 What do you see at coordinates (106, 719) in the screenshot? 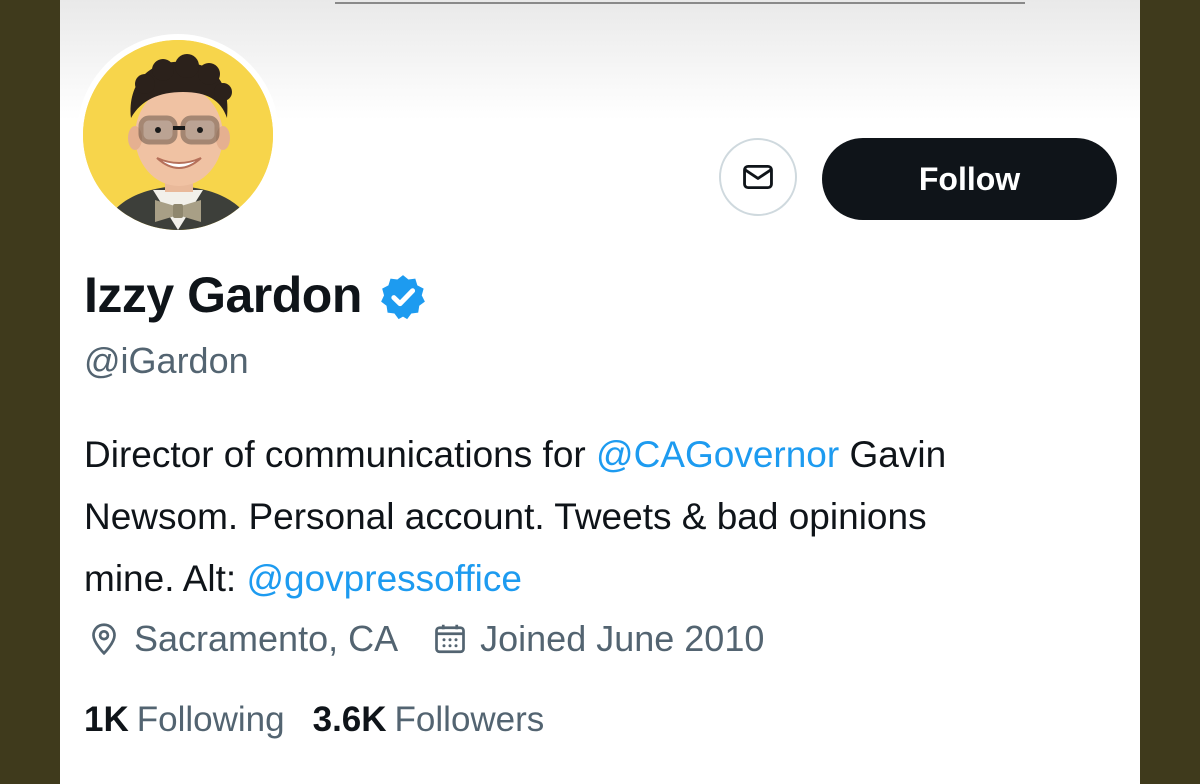
I see `following-count: 1K` at bounding box center [106, 719].